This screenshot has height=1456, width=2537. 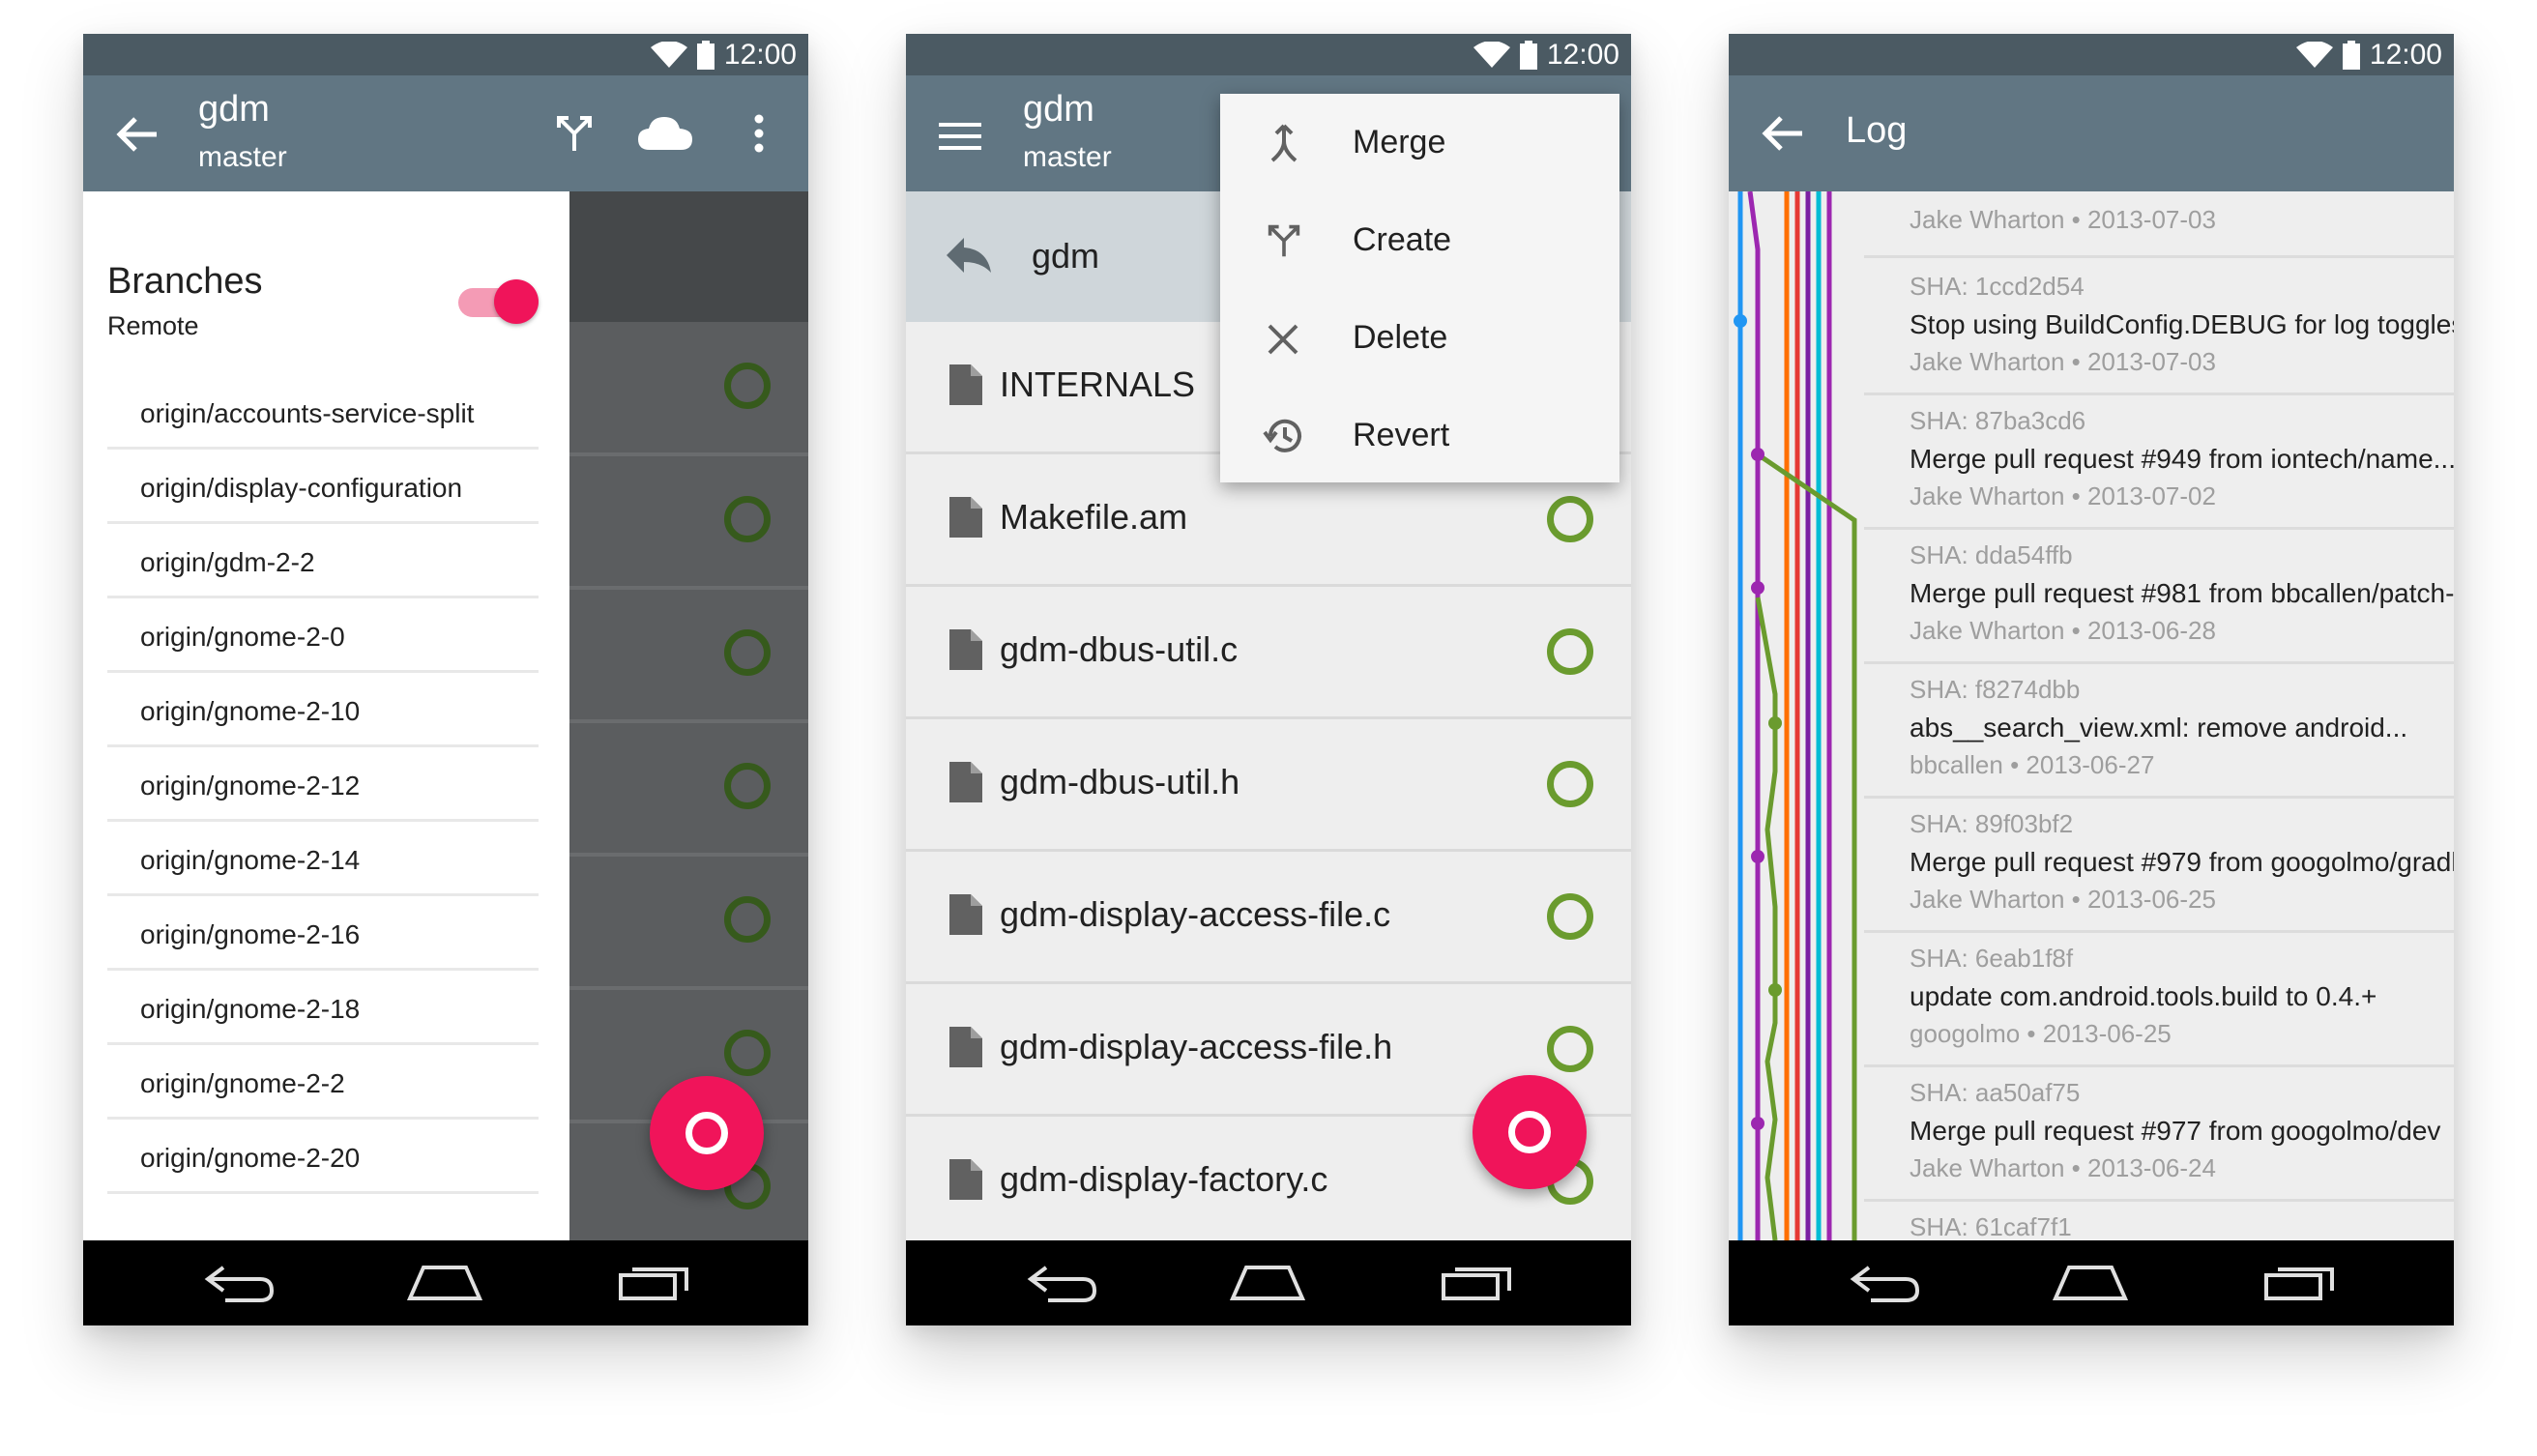 I want to click on commit-sha: SHA: dda54ffb, so click(x=1991, y=555).